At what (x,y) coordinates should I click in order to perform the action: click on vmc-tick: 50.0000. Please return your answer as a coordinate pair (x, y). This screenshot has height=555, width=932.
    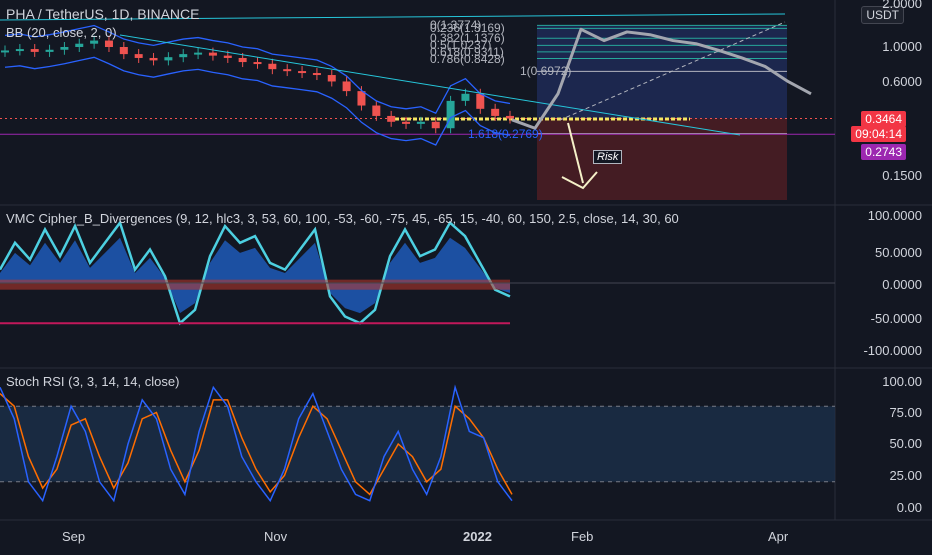
    Looking at the image, I should click on (898, 252).